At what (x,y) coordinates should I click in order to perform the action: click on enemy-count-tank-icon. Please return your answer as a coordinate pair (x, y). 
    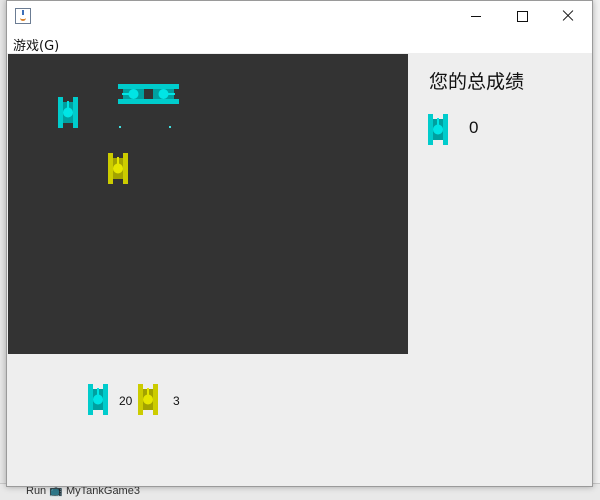
    Looking at the image, I should click on (98, 399).